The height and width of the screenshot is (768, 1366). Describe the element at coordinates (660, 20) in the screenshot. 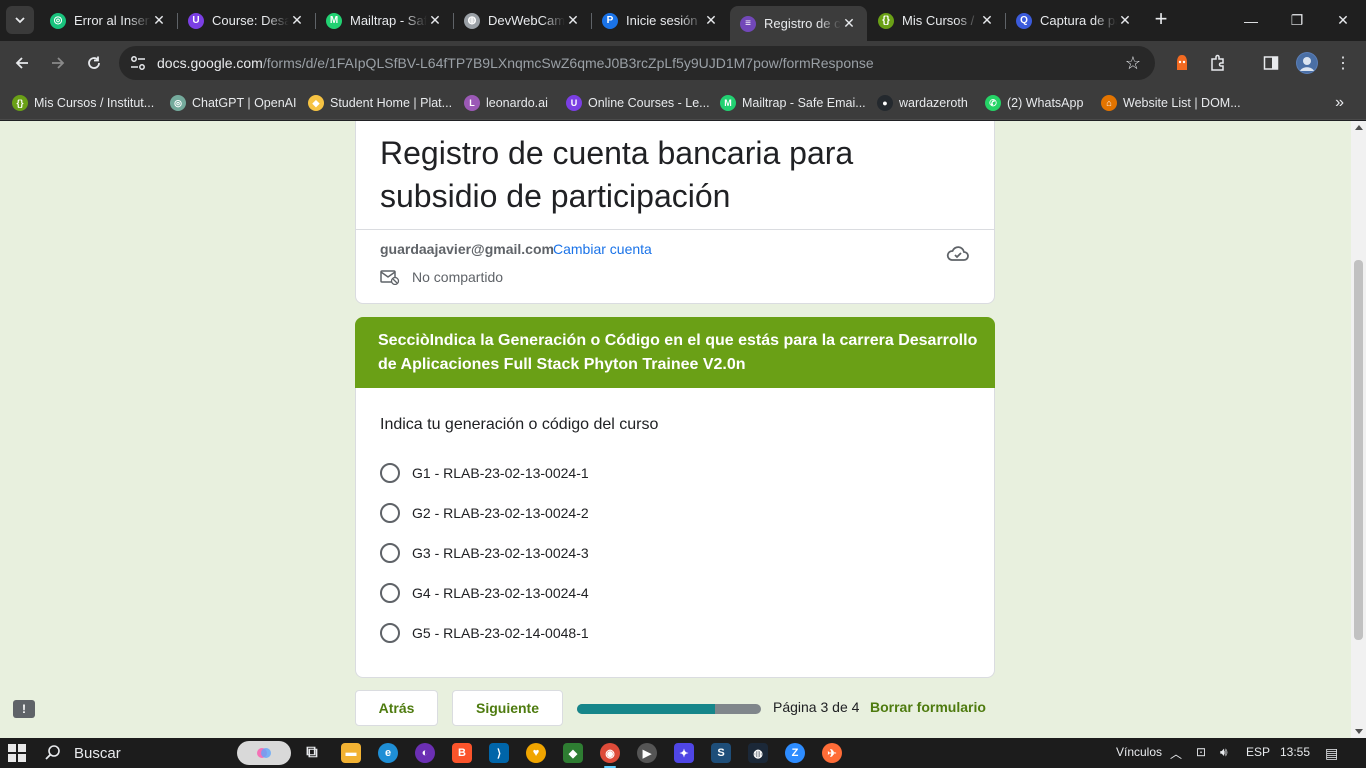

I see `browser-tab: P Inicie sesión ✕` at that location.